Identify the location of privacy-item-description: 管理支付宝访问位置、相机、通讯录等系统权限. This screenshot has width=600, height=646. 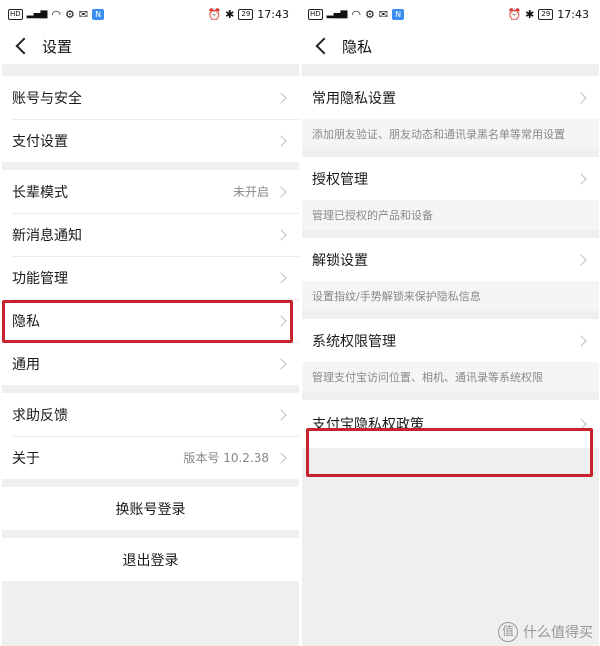
(450, 377).